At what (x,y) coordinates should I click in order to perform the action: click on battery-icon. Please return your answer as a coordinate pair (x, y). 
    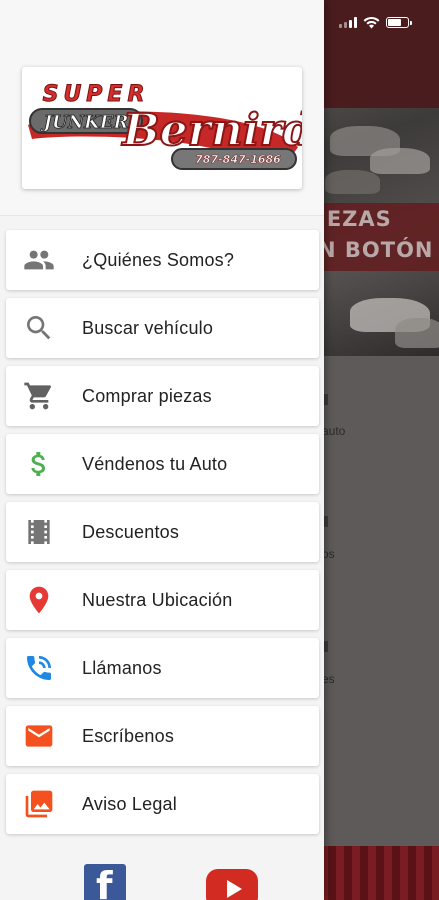
    Looking at the image, I should click on (399, 22).